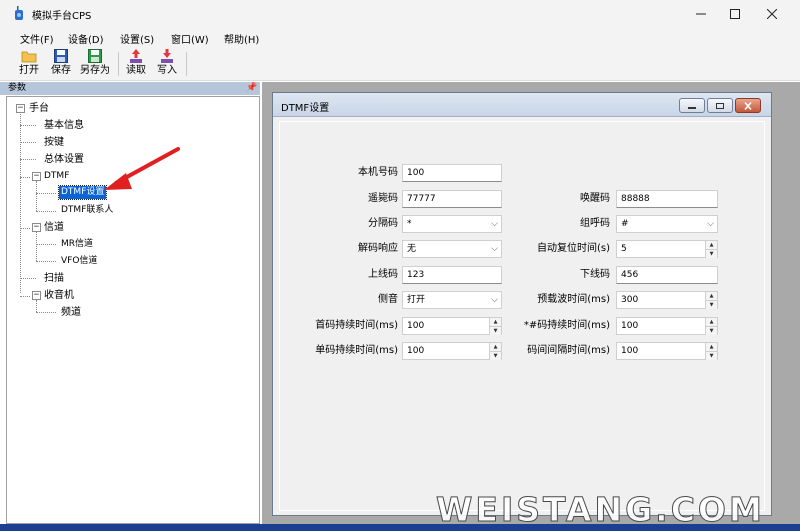  I want to click on dtmf-window-minimize-button, so click(692, 105).